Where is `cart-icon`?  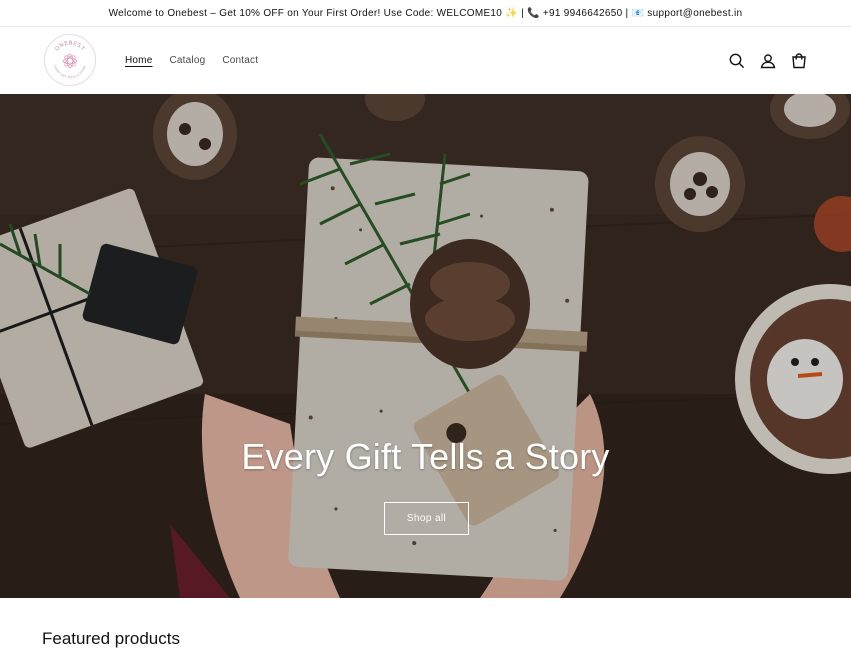 cart-icon is located at coordinates (799, 61).